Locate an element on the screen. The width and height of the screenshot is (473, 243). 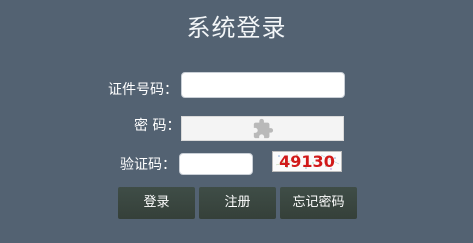
captcha-code: 49130 is located at coordinates (307, 161).